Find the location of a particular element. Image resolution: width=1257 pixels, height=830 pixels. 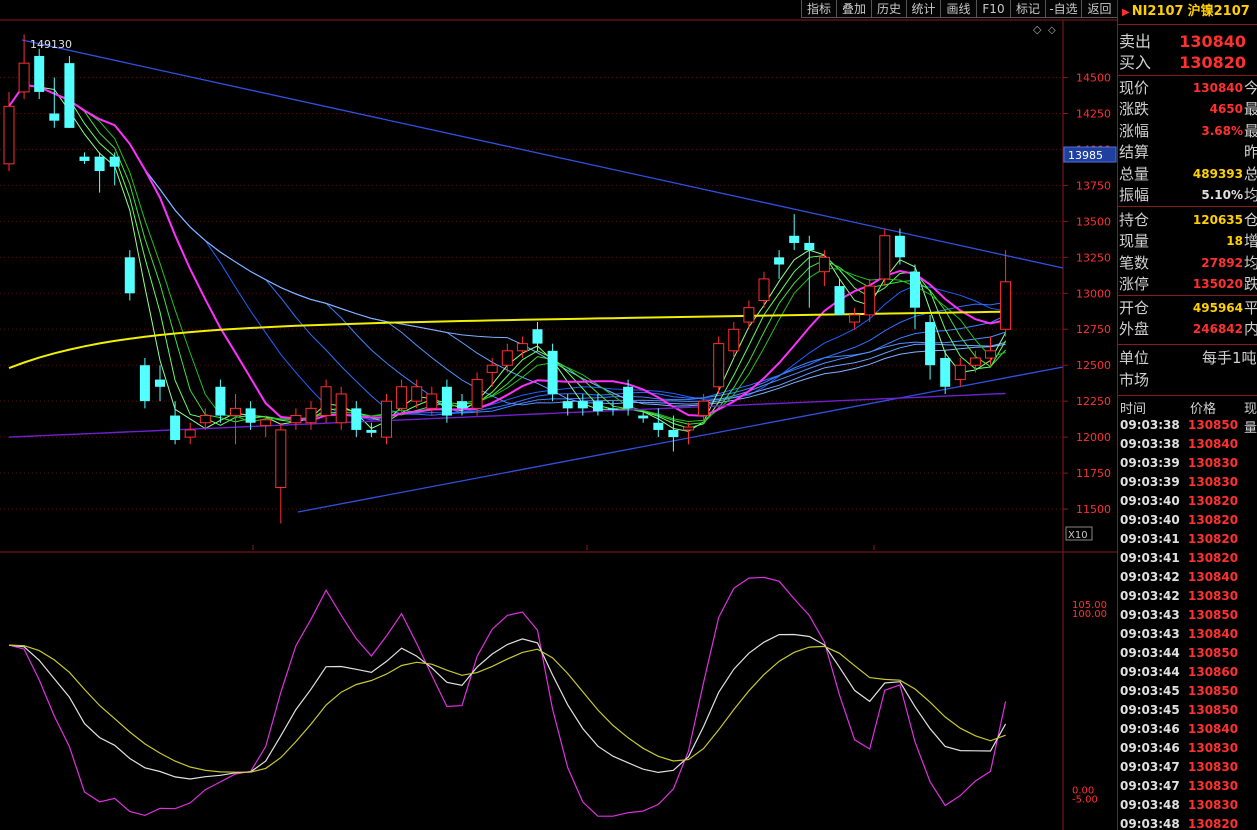

tick-price: 130860 is located at coordinates (1213, 672).